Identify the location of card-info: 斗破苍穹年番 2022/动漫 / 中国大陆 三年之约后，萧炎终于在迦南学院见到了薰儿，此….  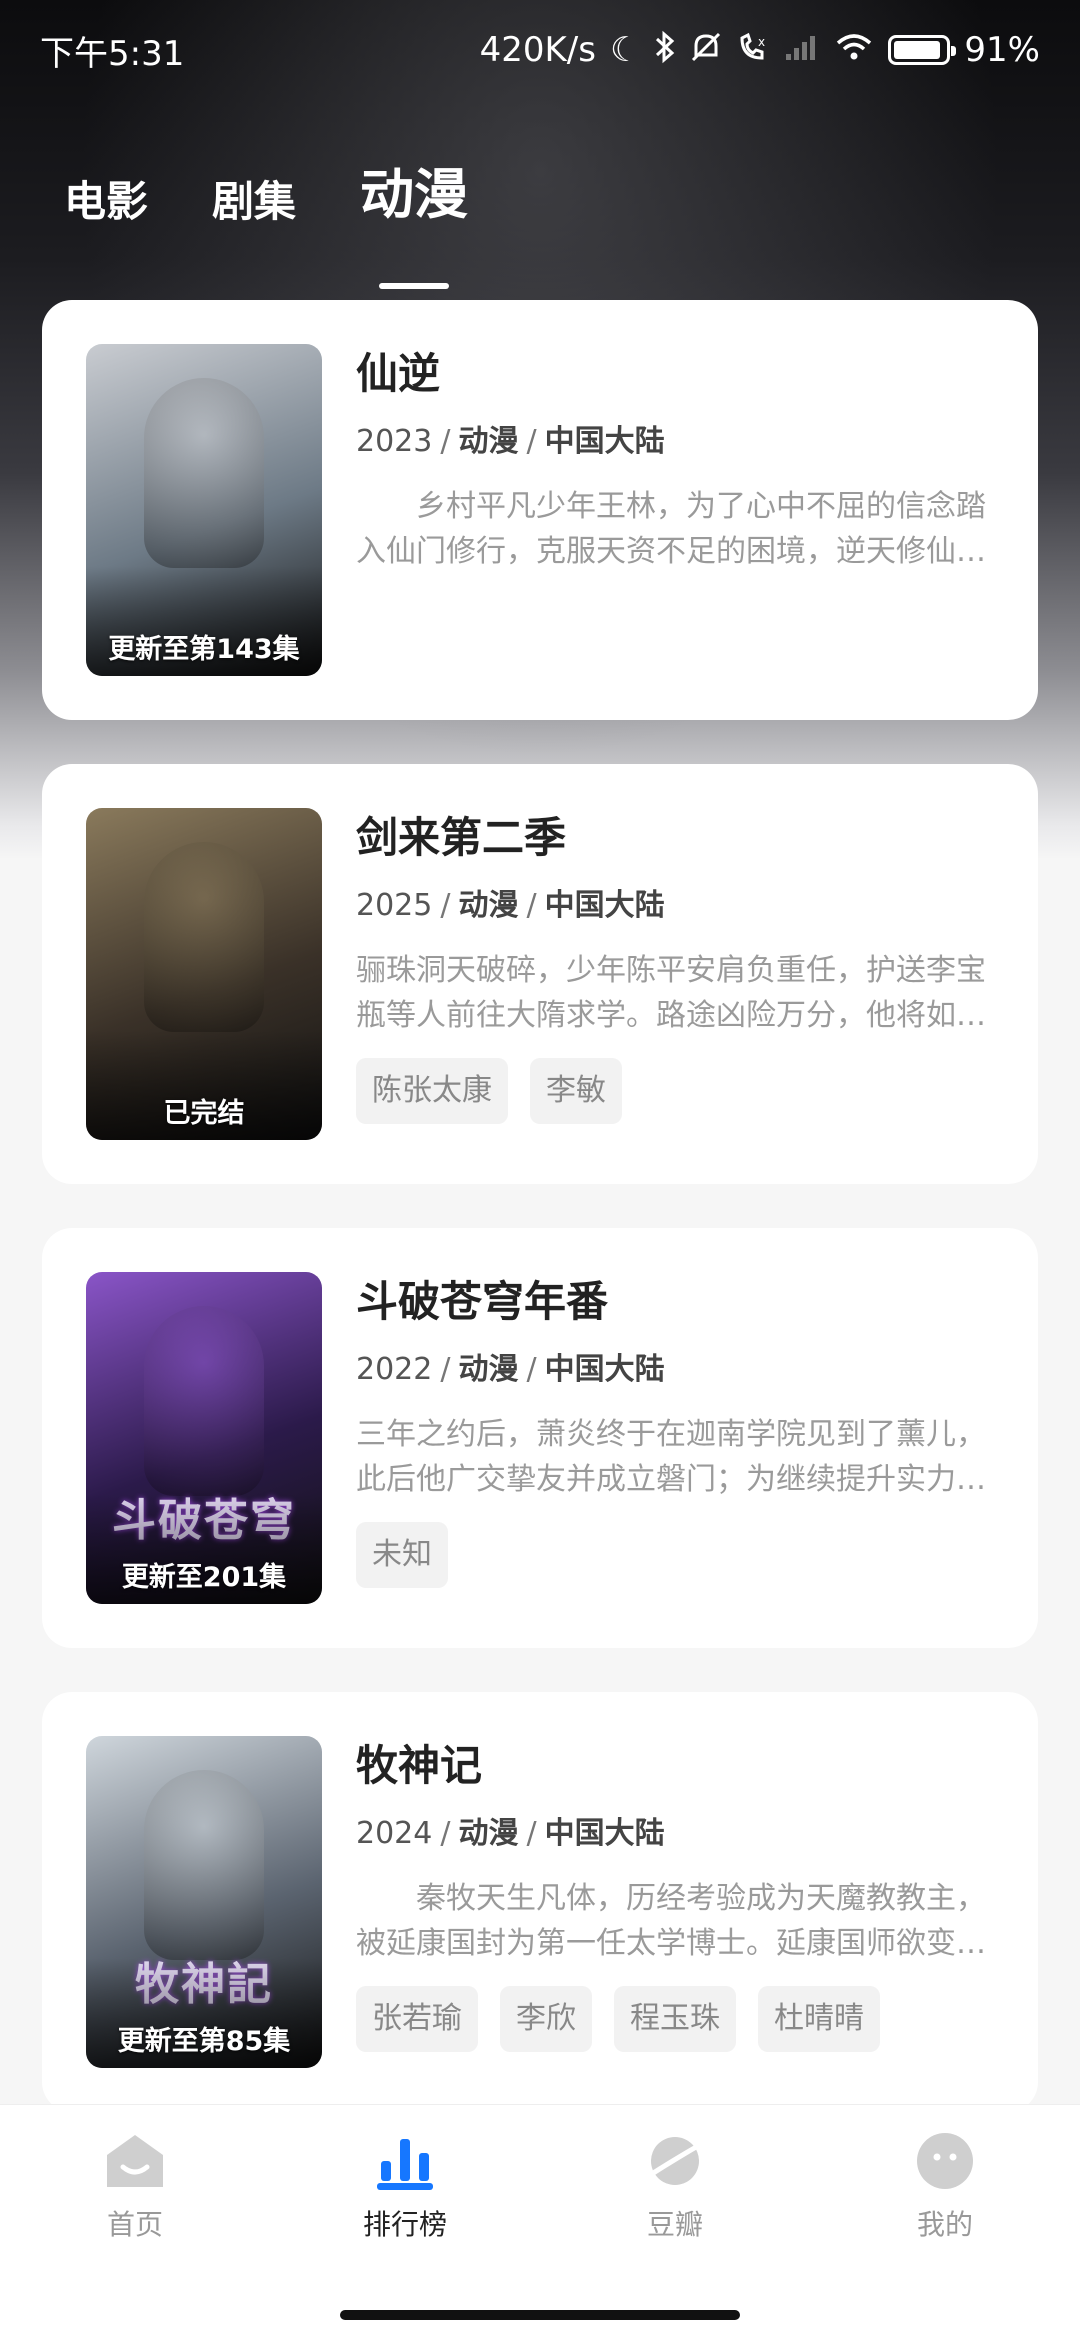
(675, 1460).